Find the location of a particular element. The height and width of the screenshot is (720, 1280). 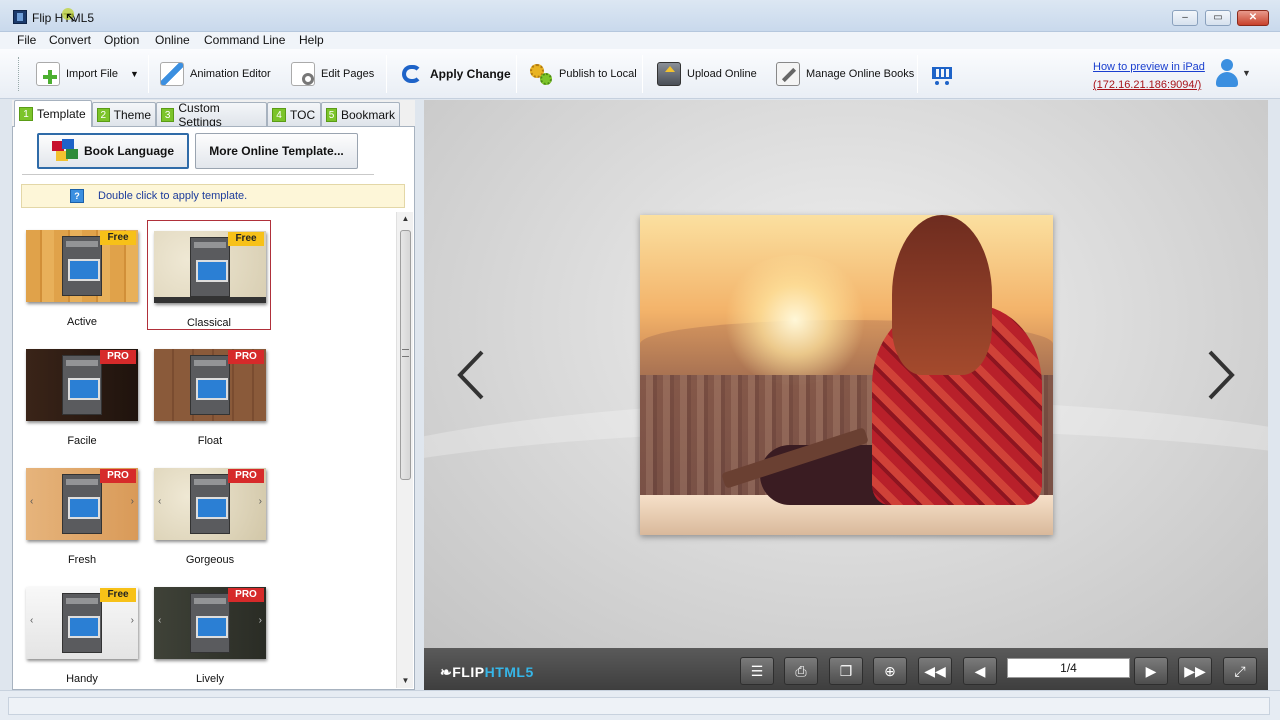

menu-help: Help is located at coordinates (311, 40).